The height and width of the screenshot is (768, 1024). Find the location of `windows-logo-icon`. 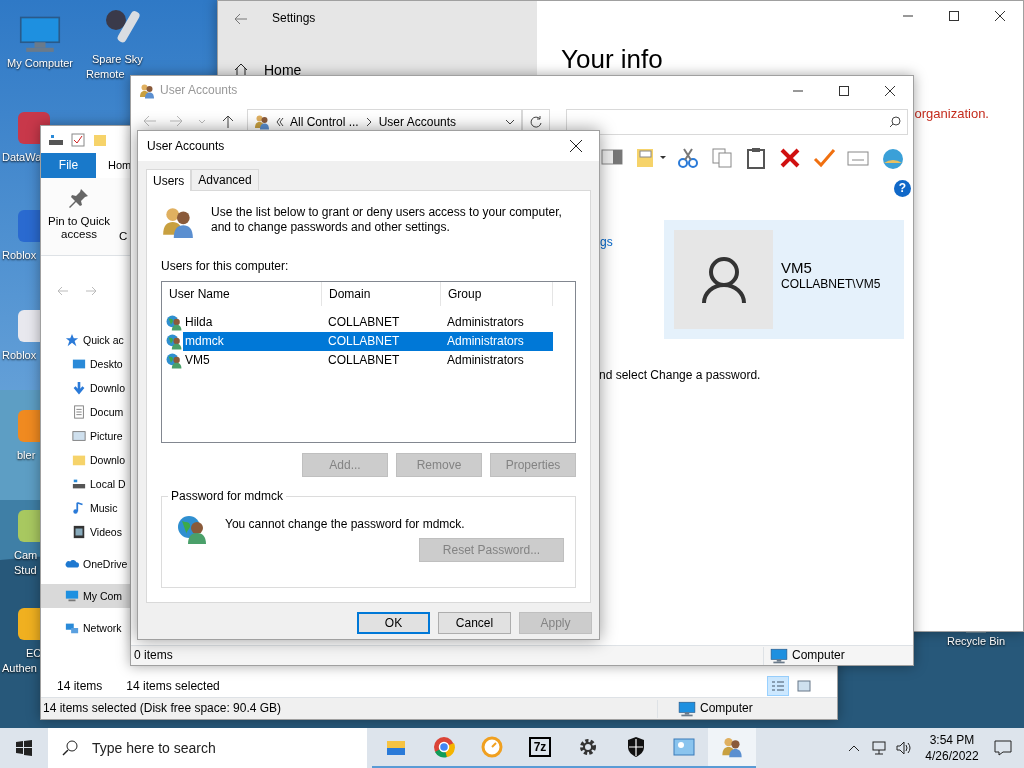

windows-logo-icon is located at coordinates (24, 748).